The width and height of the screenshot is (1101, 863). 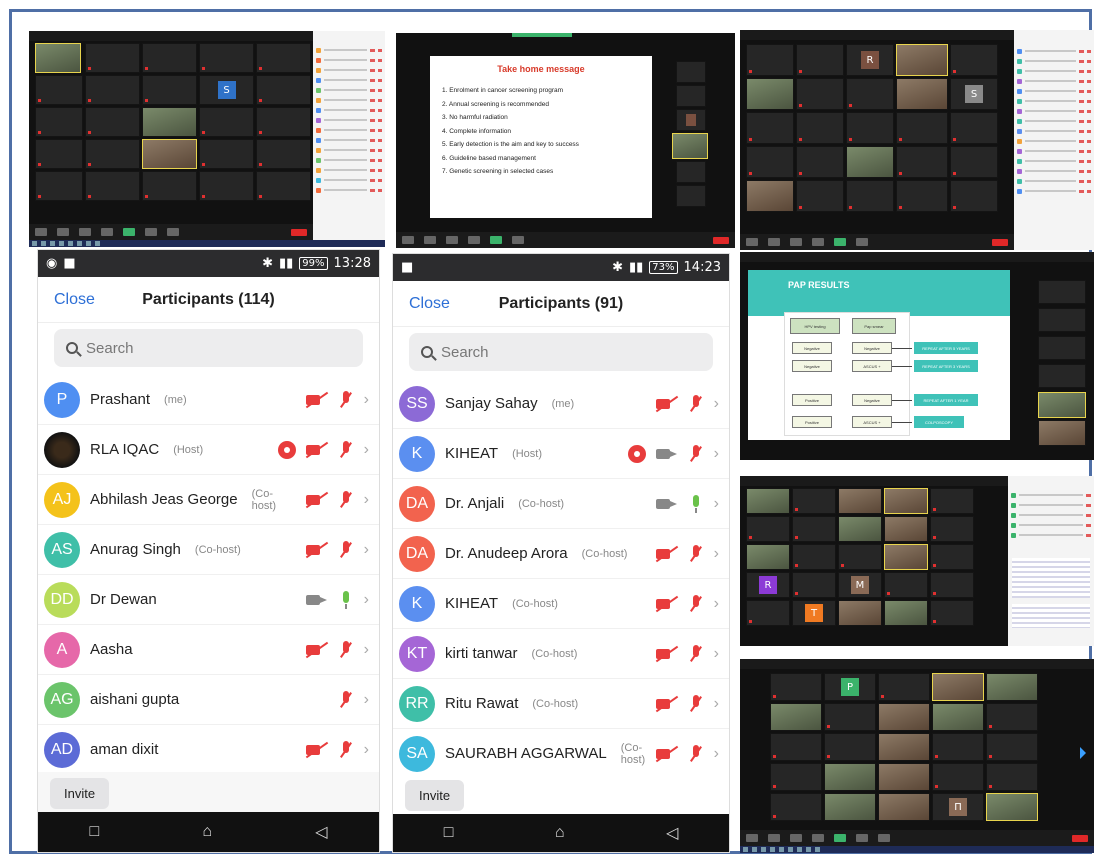 What do you see at coordinates (663, 267) in the screenshot?
I see `battery-indicator: 73%` at bounding box center [663, 267].